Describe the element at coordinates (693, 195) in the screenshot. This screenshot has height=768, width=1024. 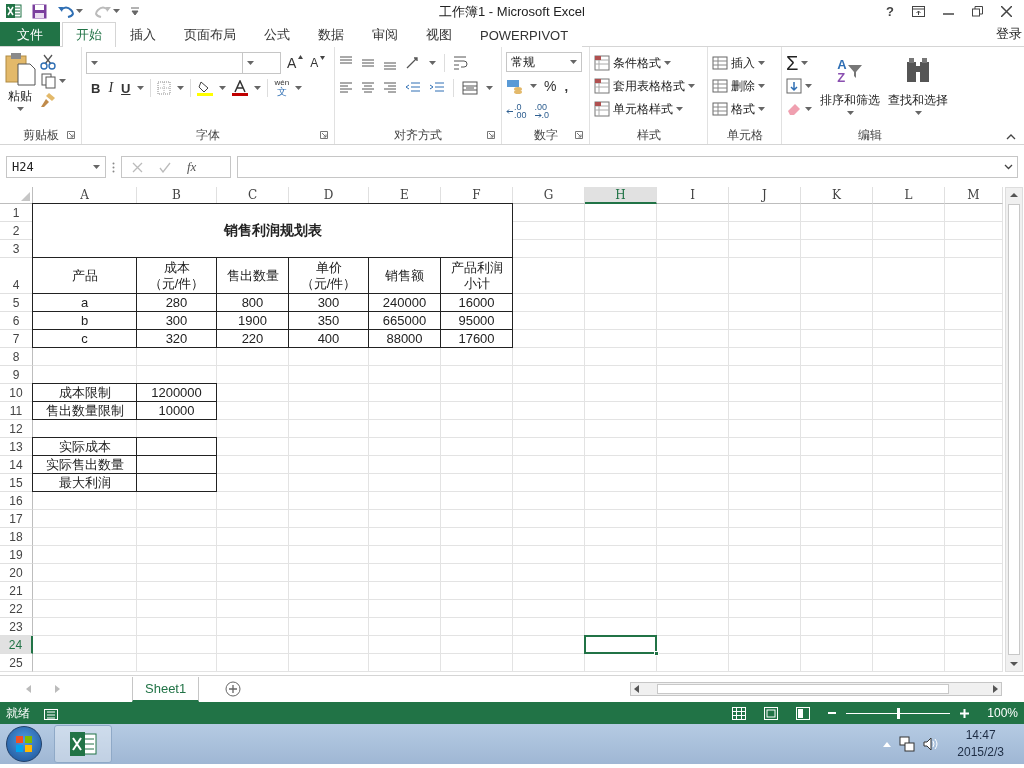
I see `column-header: I` at that location.